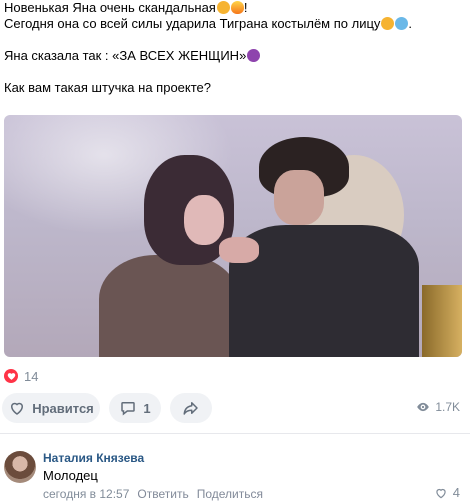  What do you see at coordinates (447, 407) in the screenshot?
I see `views-count: 1.7K` at bounding box center [447, 407].